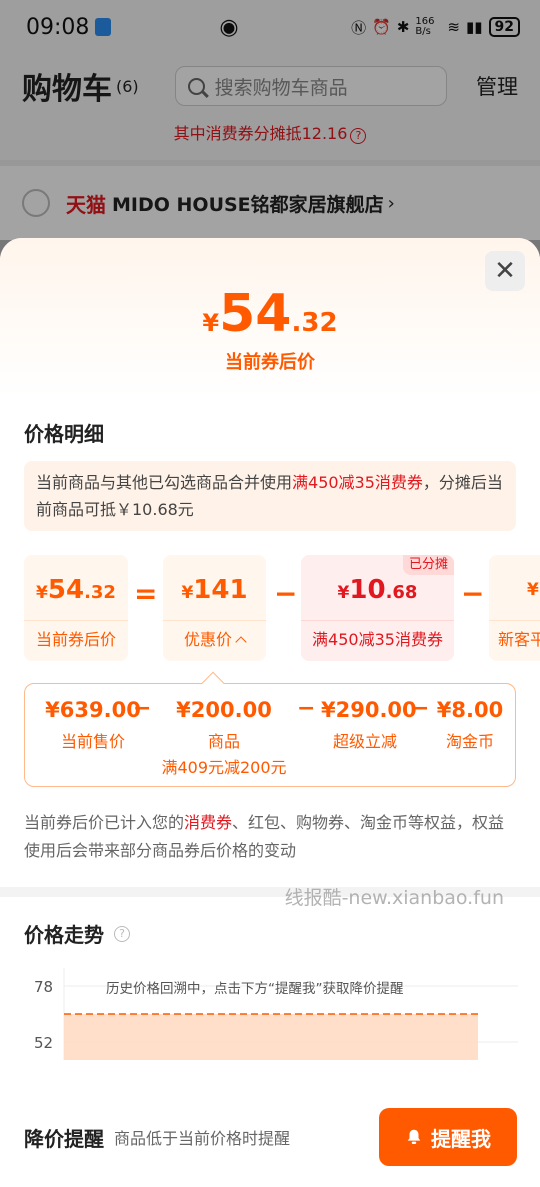 The width and height of the screenshot is (540, 1187). What do you see at coordinates (448, 1137) in the screenshot?
I see `remind-me-button: 提醒我` at bounding box center [448, 1137].